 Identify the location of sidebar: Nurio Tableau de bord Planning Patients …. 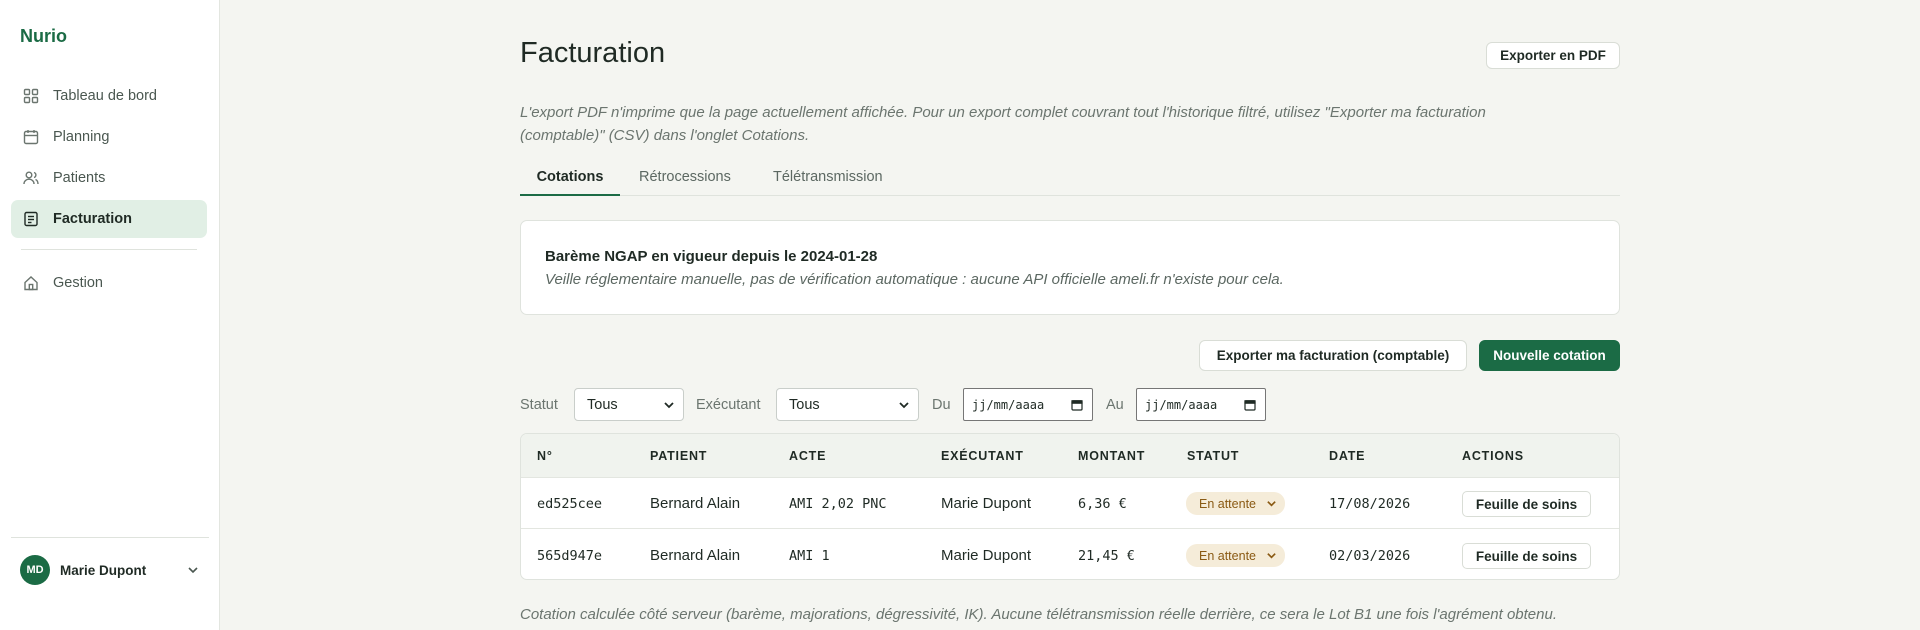
(110, 315).